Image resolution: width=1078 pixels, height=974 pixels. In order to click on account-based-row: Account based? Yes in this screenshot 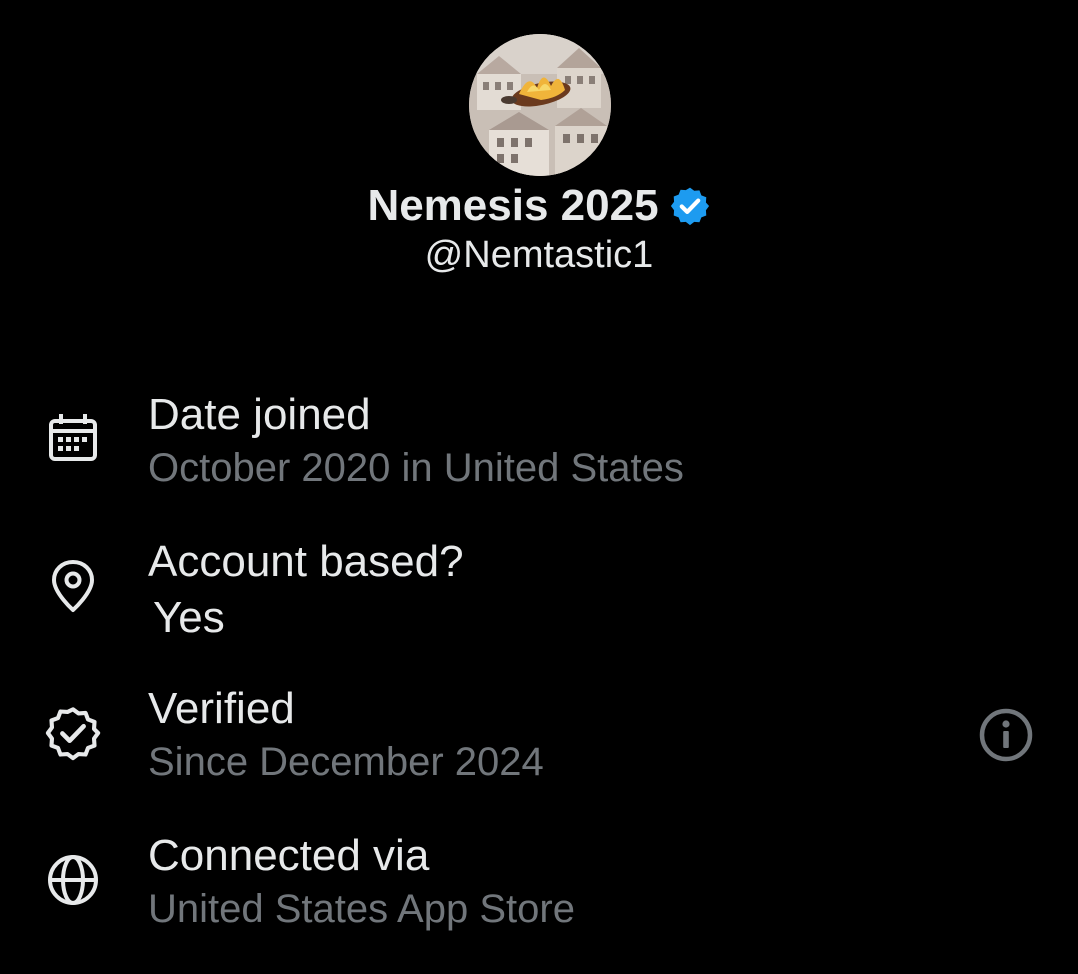, I will do `click(539, 598)`.